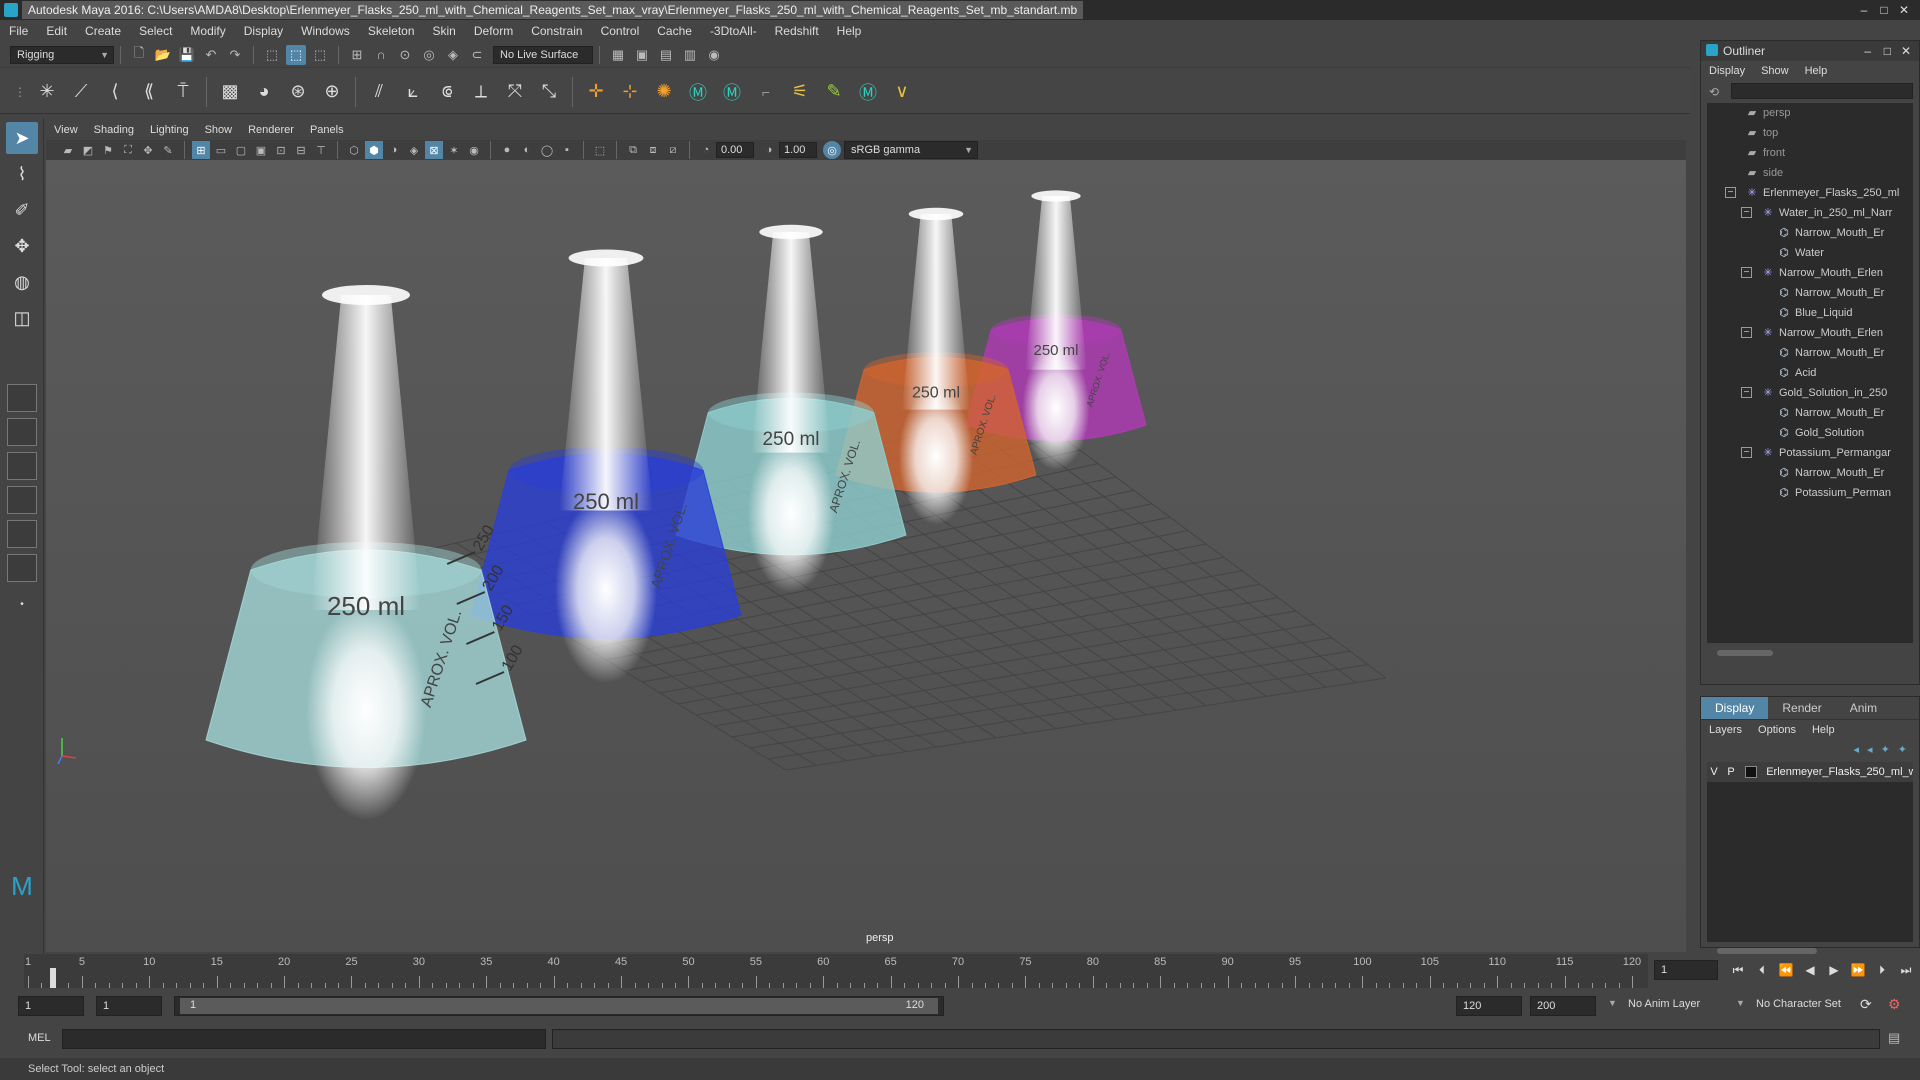 The height and width of the screenshot is (1080, 1920). Describe the element at coordinates (1870, 749) in the screenshot. I see `move-layer-down-icon: ◂` at that location.